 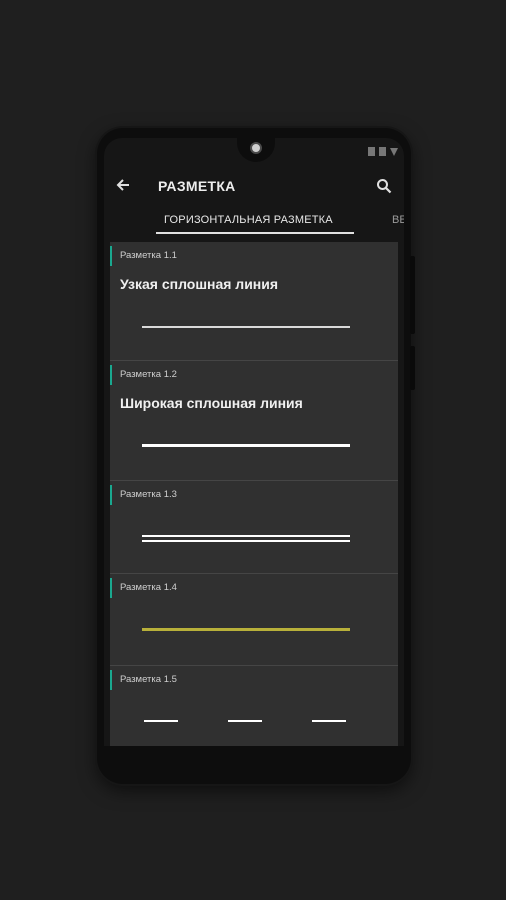 What do you see at coordinates (246, 629) in the screenshot?
I see `marking-line-yellow` at bounding box center [246, 629].